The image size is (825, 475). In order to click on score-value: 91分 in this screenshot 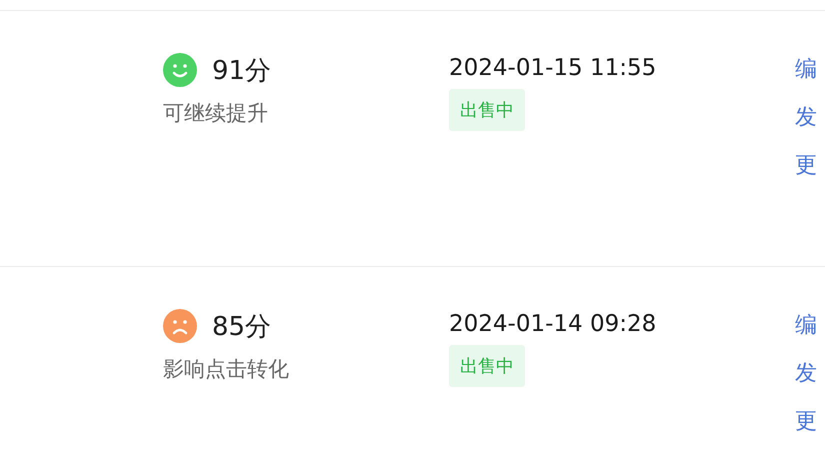, I will do `click(242, 71)`.